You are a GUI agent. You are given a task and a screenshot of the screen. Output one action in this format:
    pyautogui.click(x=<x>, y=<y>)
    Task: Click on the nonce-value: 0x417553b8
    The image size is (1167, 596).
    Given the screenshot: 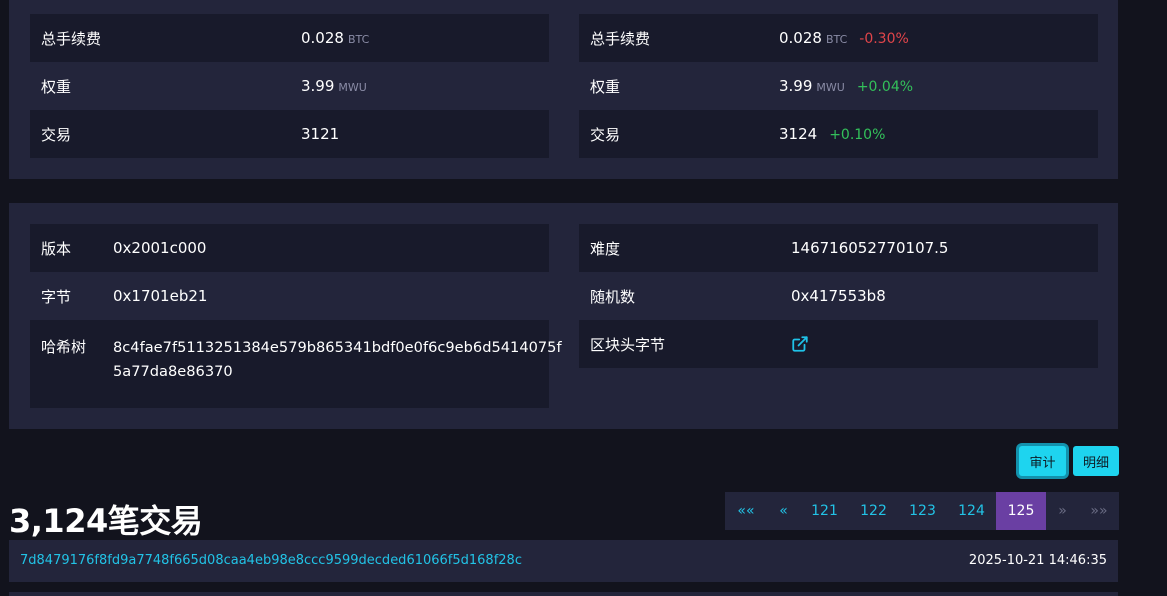 What is the action you would take?
    pyautogui.click(x=838, y=296)
    